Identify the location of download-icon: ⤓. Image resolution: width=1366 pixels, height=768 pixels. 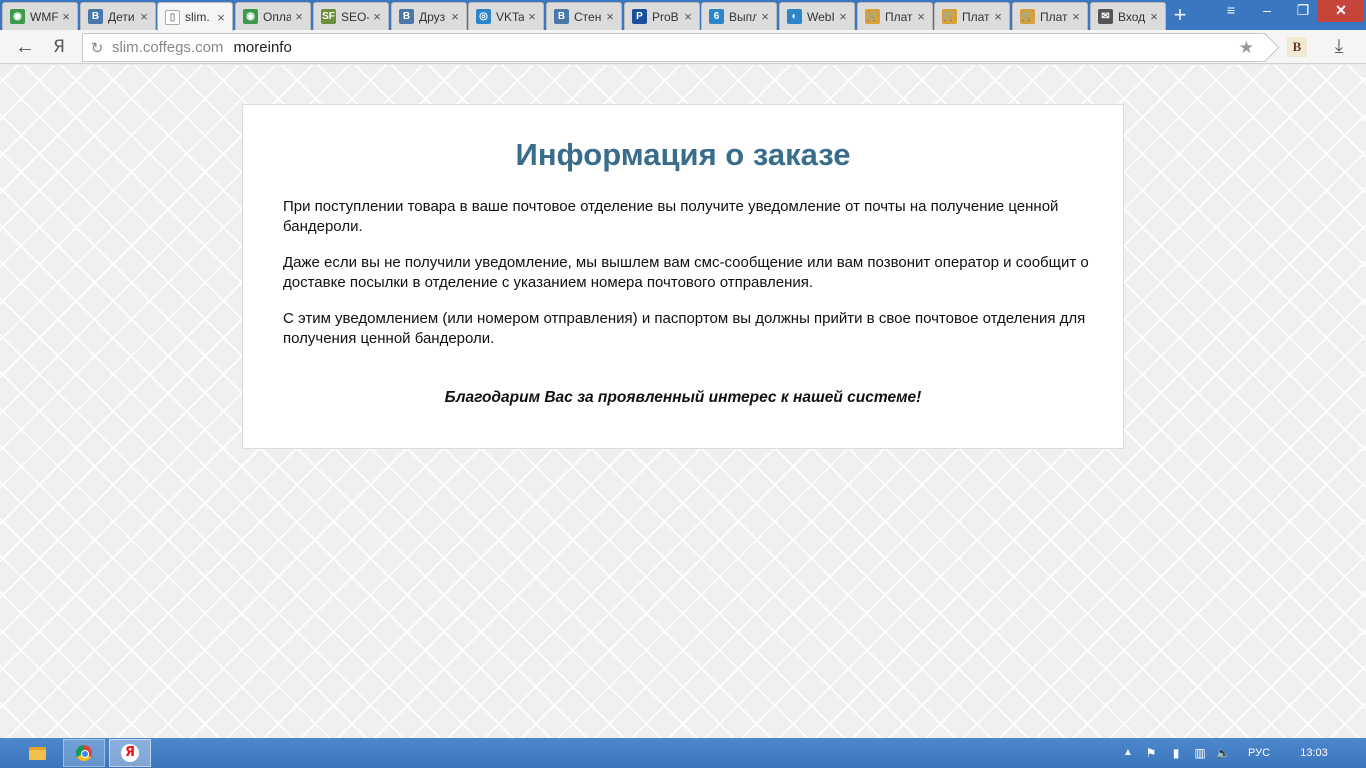
(1339, 47).